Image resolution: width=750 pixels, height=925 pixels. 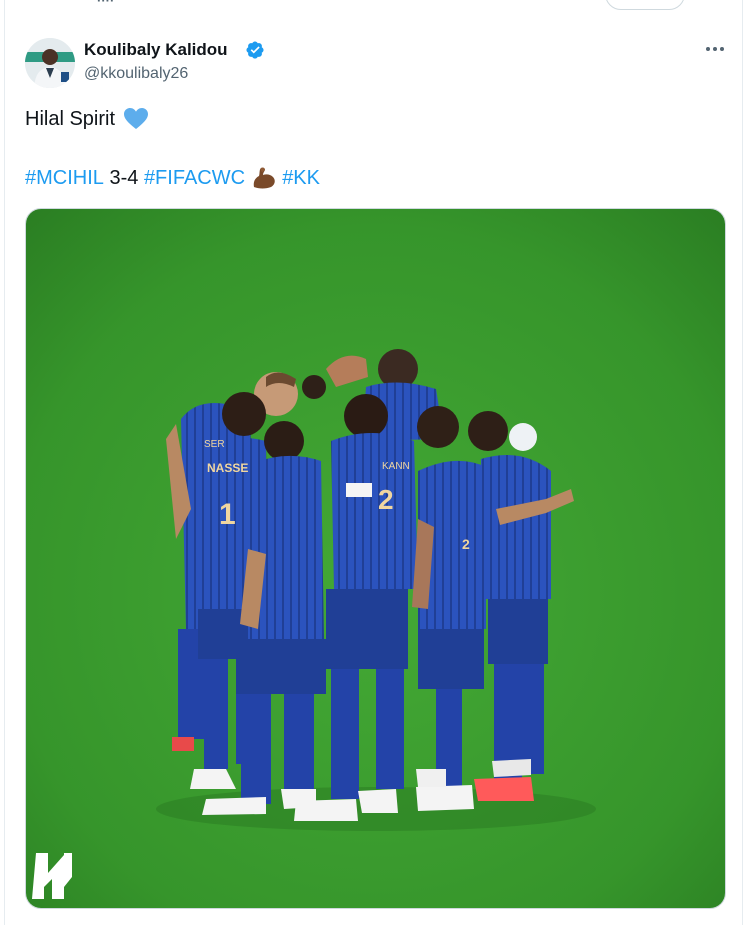 What do you see at coordinates (124, 177) in the screenshot?
I see `score-text: 3-4` at bounding box center [124, 177].